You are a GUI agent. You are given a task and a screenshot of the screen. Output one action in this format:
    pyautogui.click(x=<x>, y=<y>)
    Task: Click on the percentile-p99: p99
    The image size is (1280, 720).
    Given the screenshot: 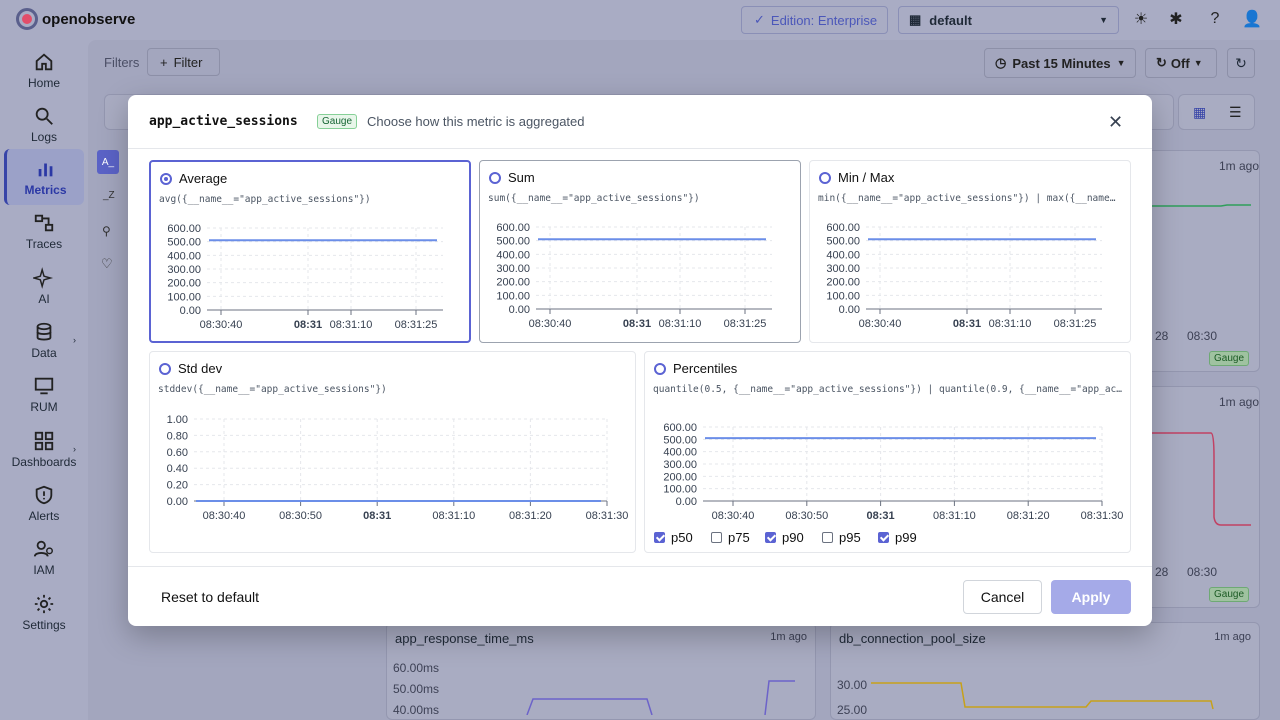 What is the action you would take?
    pyautogui.click(x=897, y=537)
    